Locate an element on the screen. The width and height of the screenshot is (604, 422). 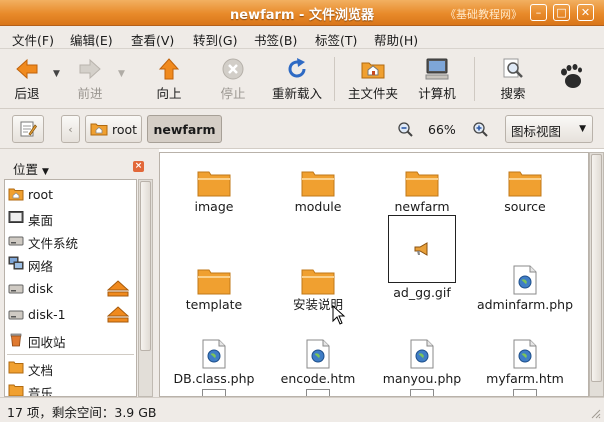
sidebar-type-select: 位置 ▼ is located at coordinates (31, 168).